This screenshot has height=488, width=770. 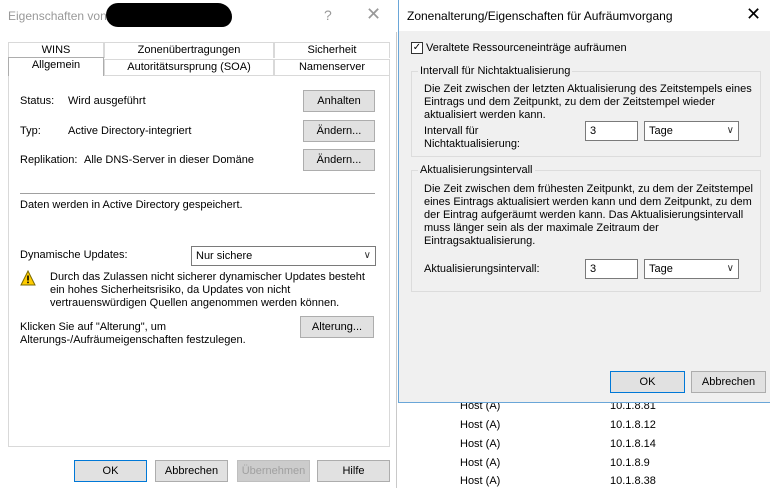 What do you see at coordinates (169, 160) in the screenshot?
I see `replication-value: Alle DNS-Server in dieser Domäne` at bounding box center [169, 160].